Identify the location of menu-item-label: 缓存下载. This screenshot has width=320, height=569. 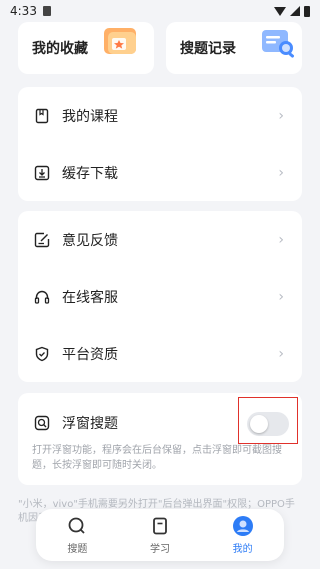
(90, 173).